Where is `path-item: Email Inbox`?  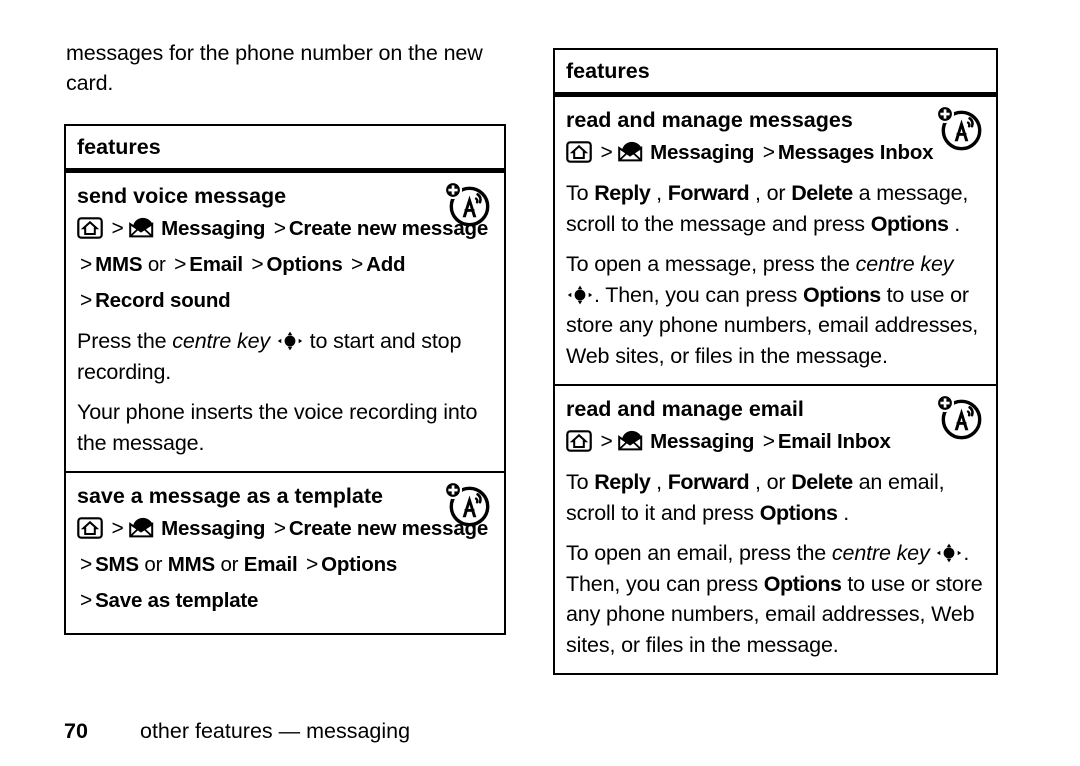
path-item: Email Inbox is located at coordinates (834, 441).